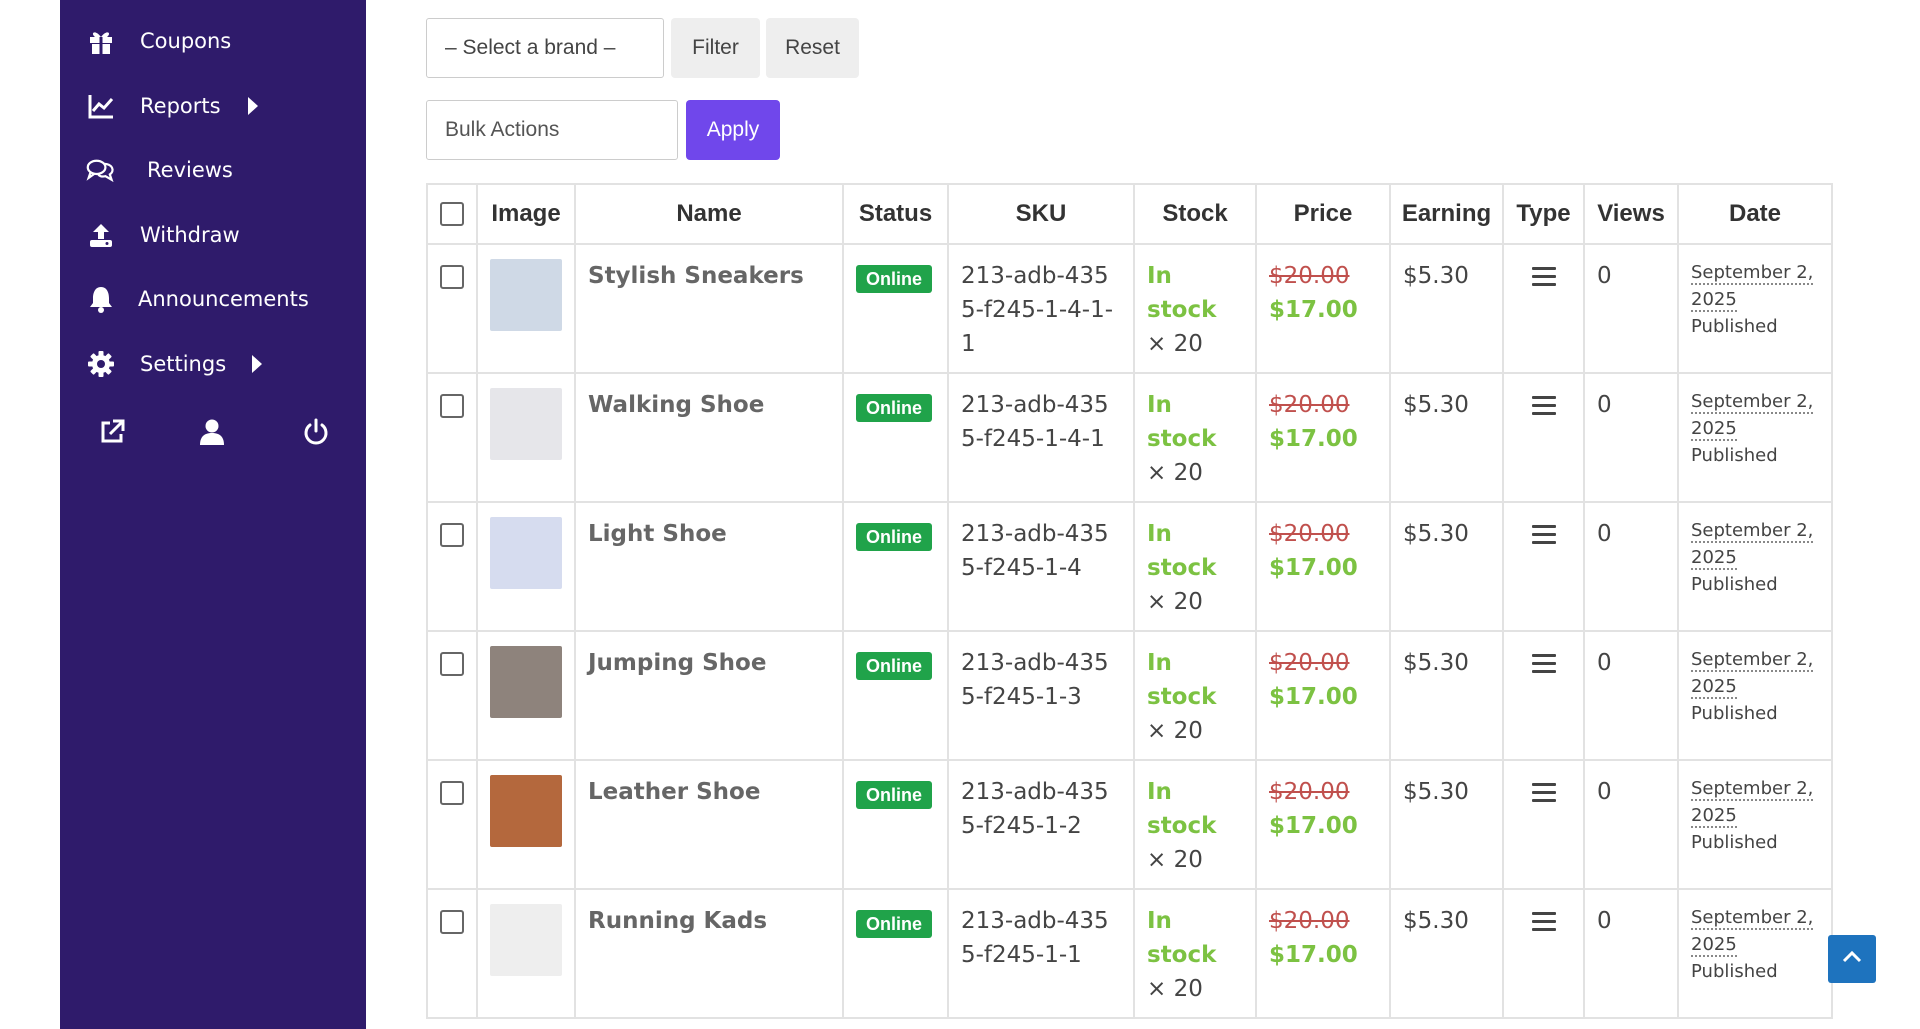  I want to click on product-name-link: Running Kads, so click(677, 921).